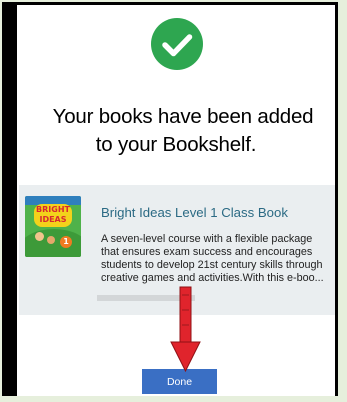 The image size is (347, 402). What do you see at coordinates (183, 116) in the screenshot?
I see `heading-line-1: Your books have been added` at bounding box center [183, 116].